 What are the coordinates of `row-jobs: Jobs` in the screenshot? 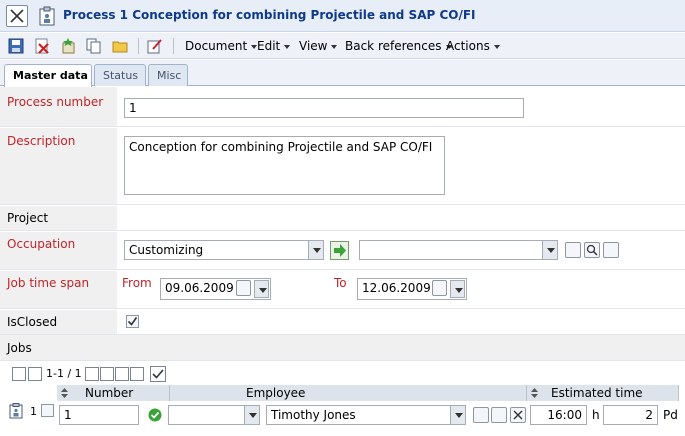 It's located at (342, 348).